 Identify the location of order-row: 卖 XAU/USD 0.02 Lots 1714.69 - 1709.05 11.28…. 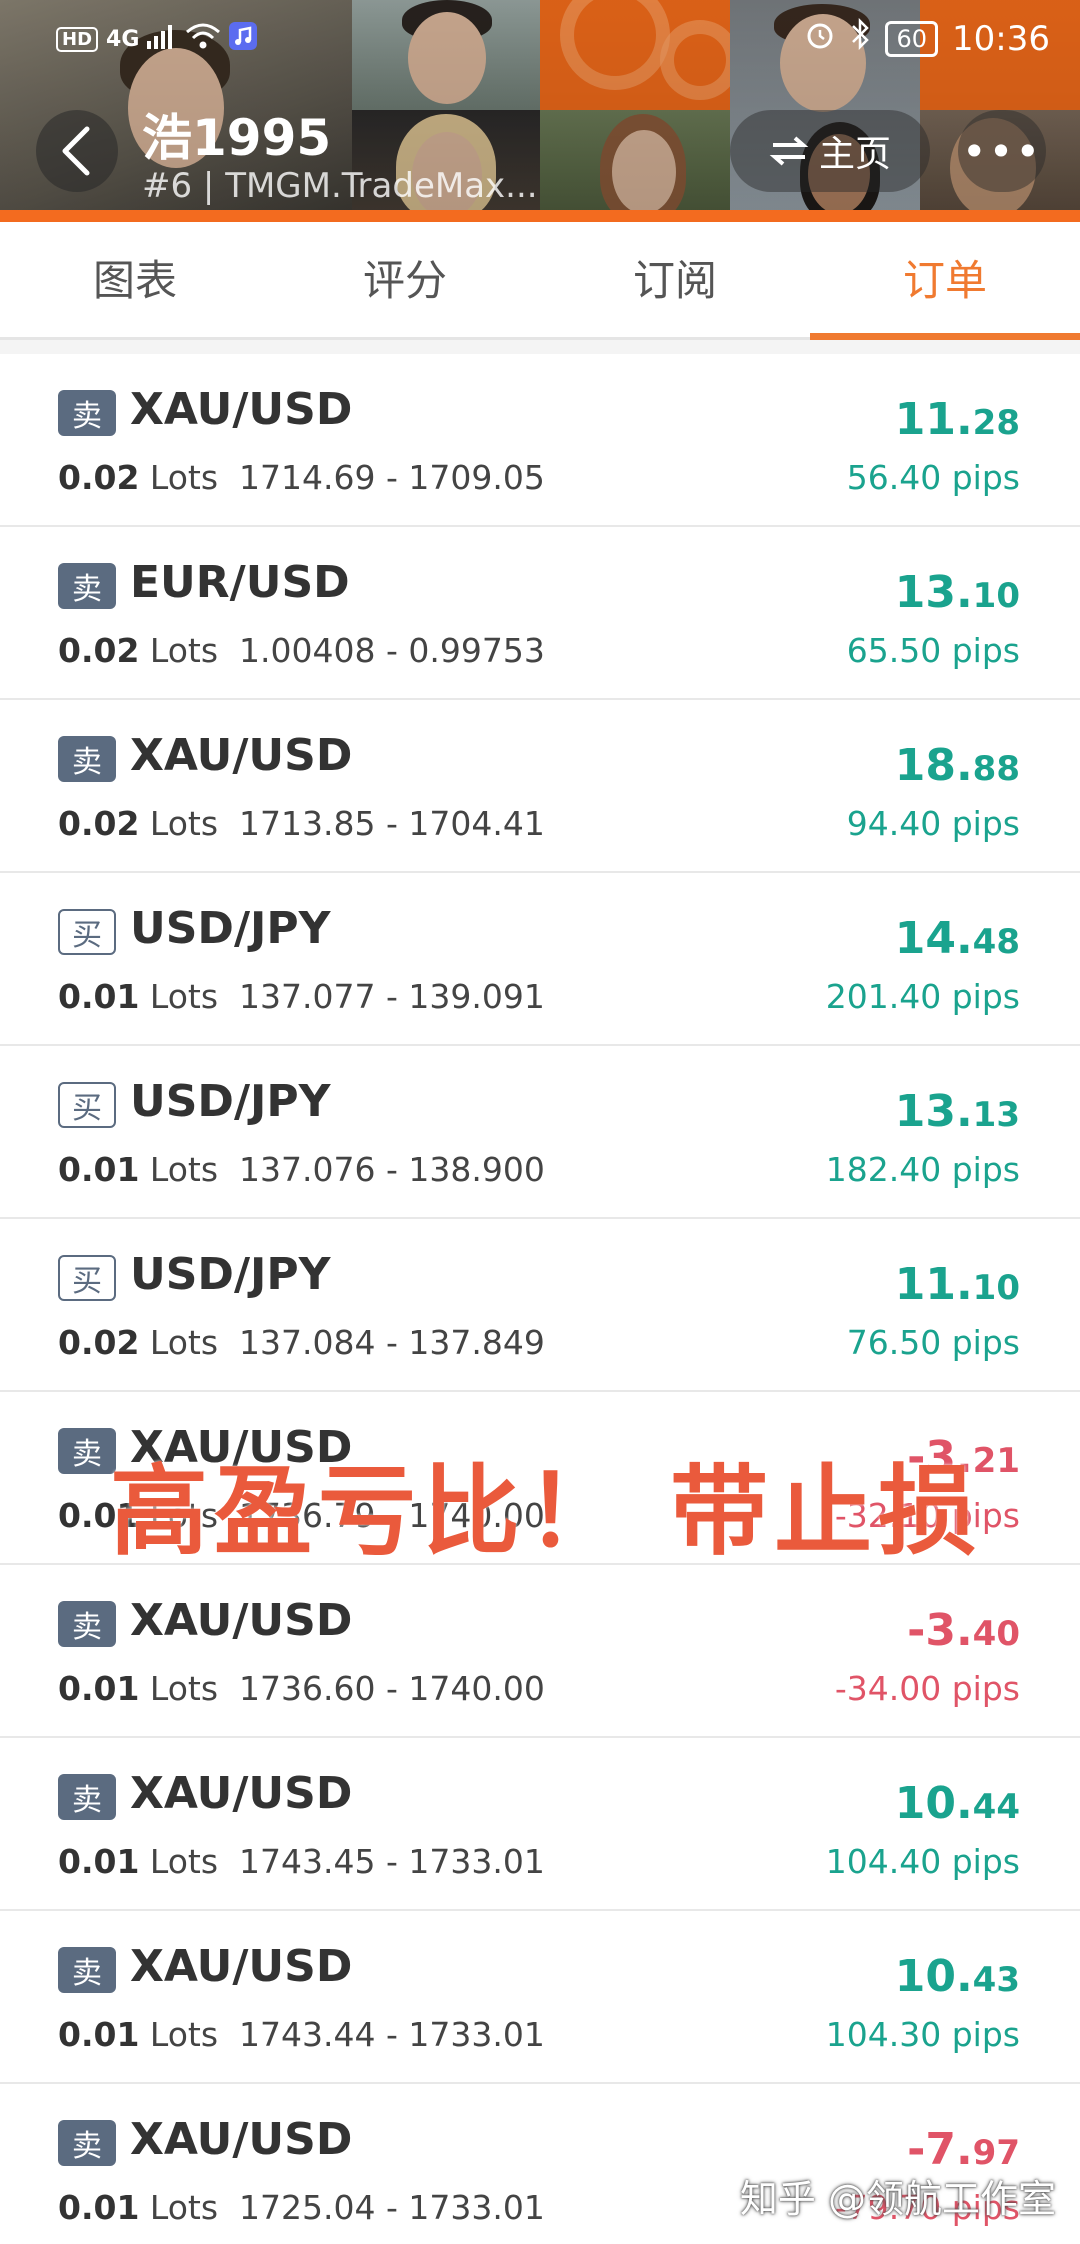
(540, 440).